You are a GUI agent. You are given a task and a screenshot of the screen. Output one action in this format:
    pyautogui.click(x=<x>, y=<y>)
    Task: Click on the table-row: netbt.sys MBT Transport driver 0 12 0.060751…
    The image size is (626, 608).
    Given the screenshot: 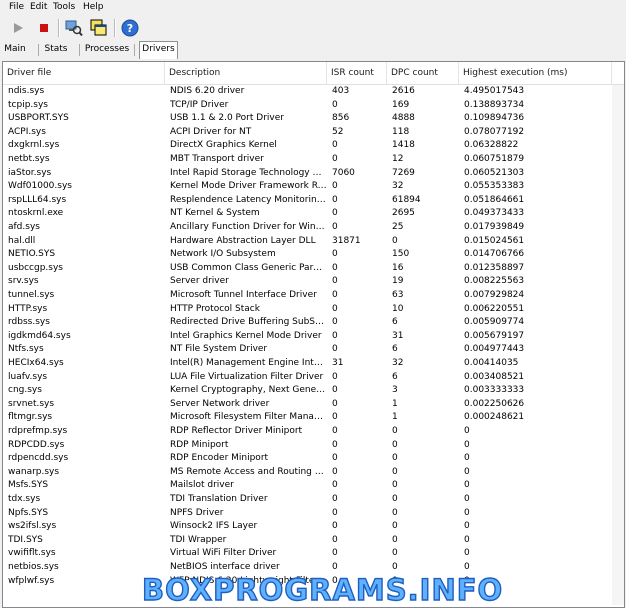 What is the action you would take?
    pyautogui.click(x=313, y=160)
    